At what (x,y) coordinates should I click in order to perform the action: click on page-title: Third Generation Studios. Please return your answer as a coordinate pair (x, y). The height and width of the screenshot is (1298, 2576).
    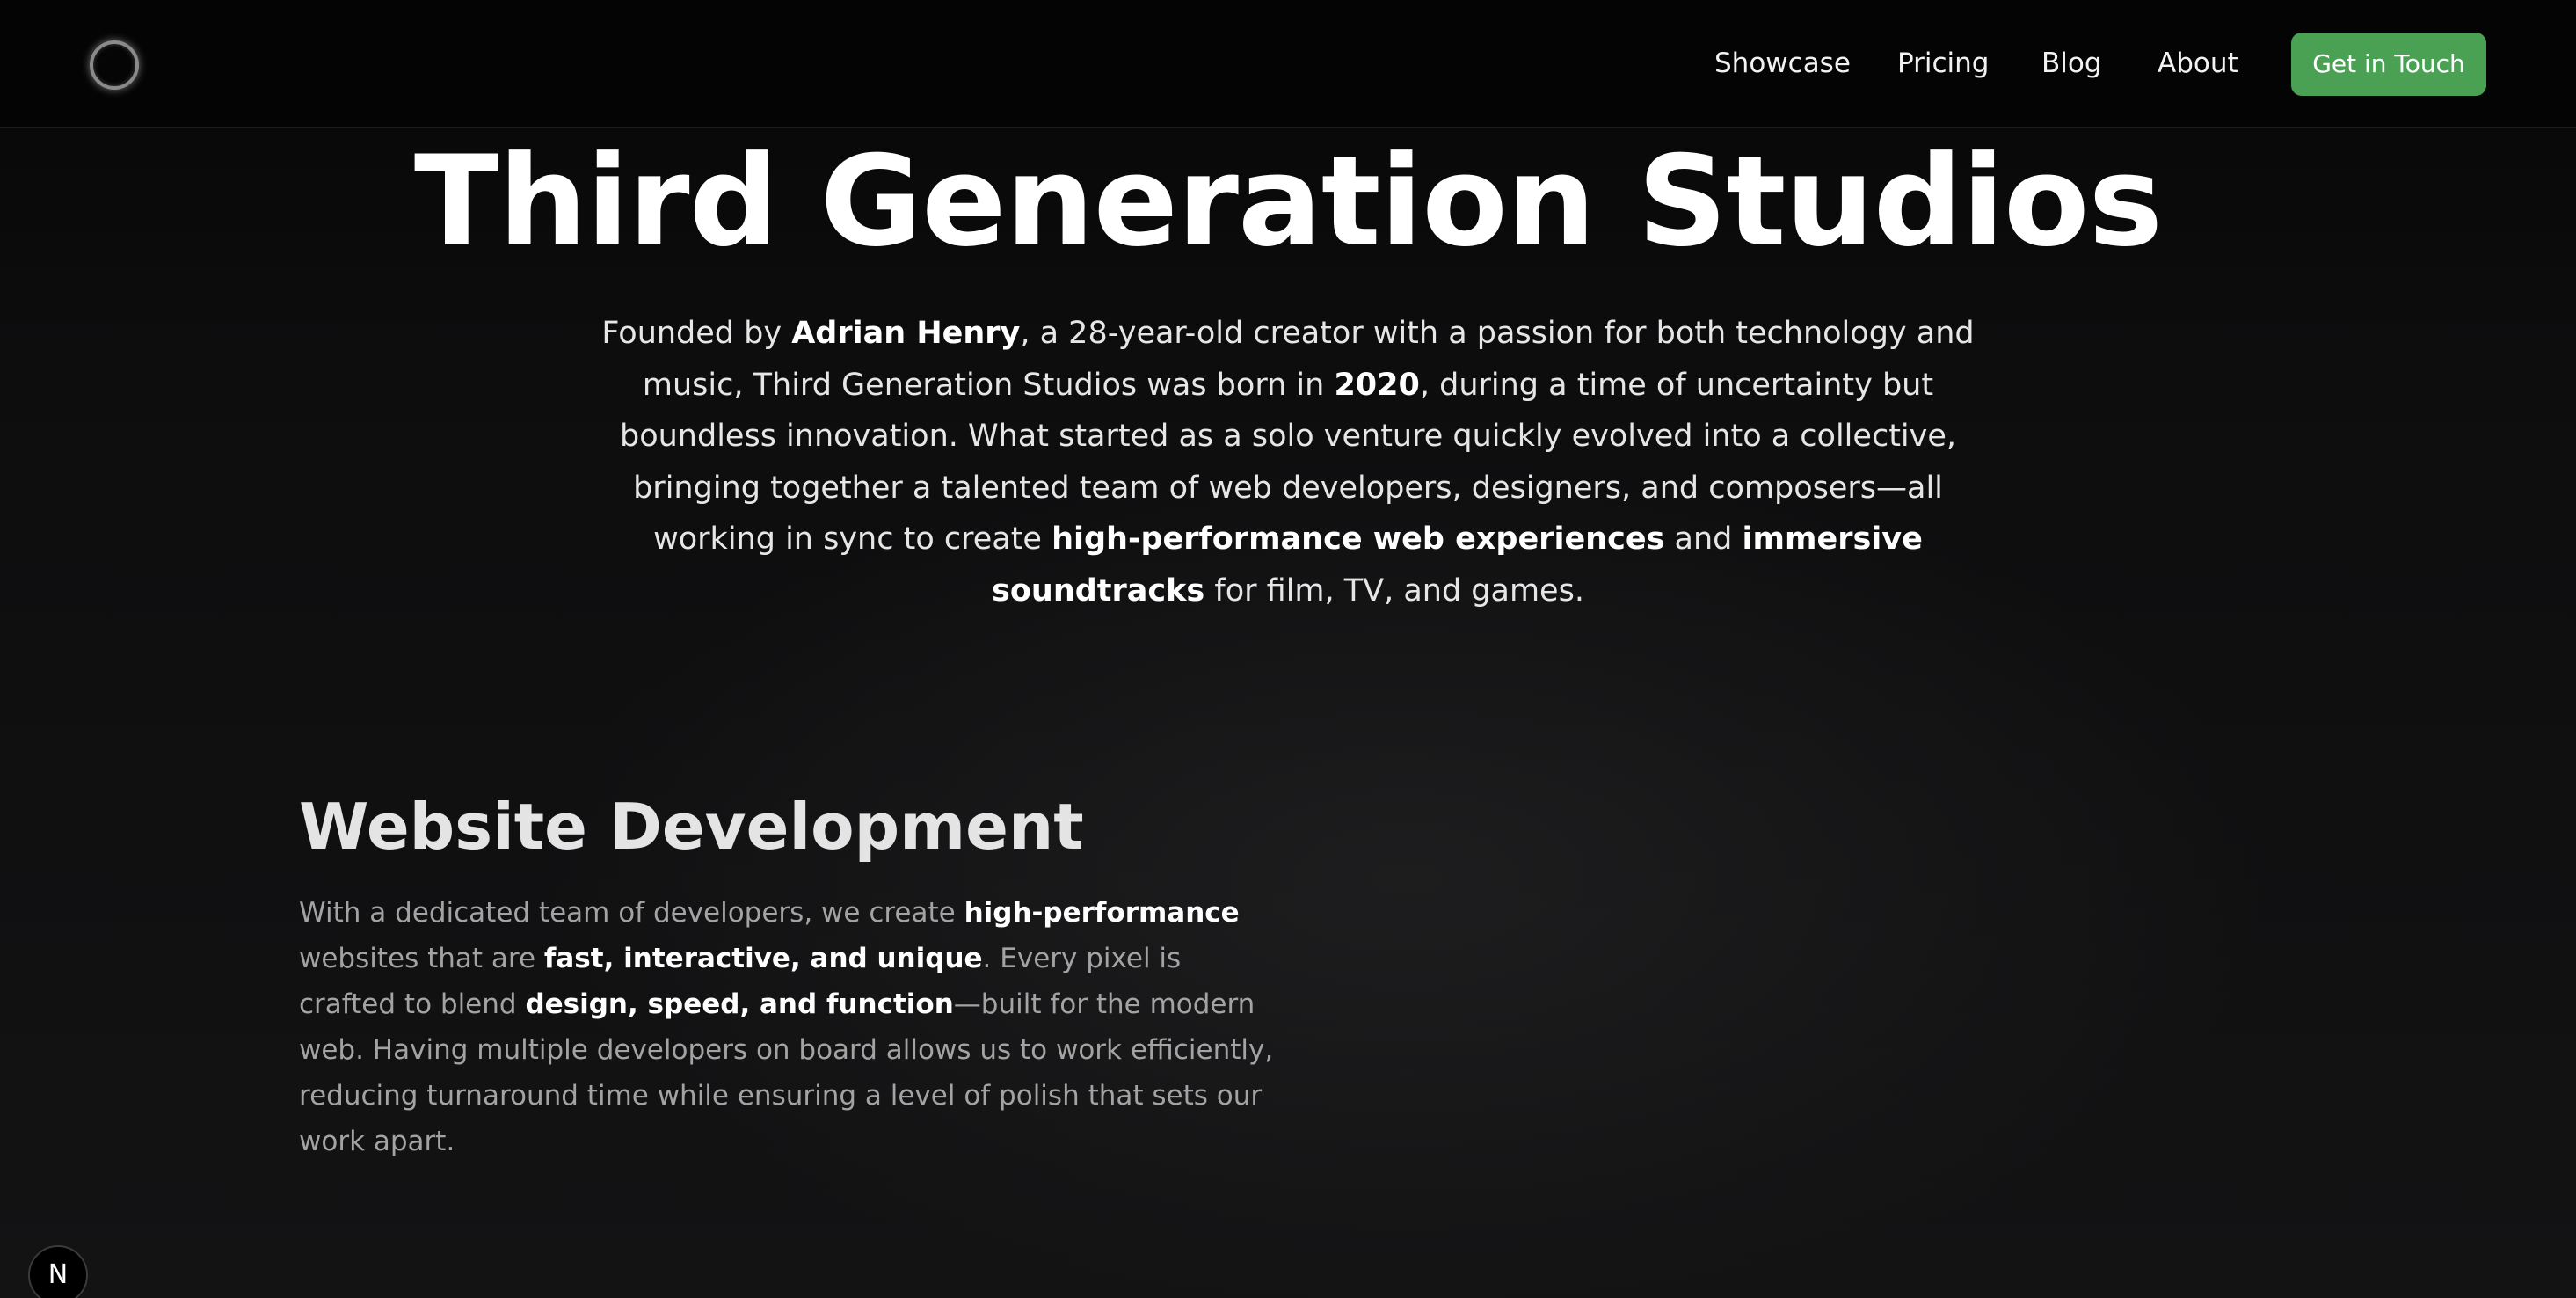
    Looking at the image, I should click on (1288, 201).